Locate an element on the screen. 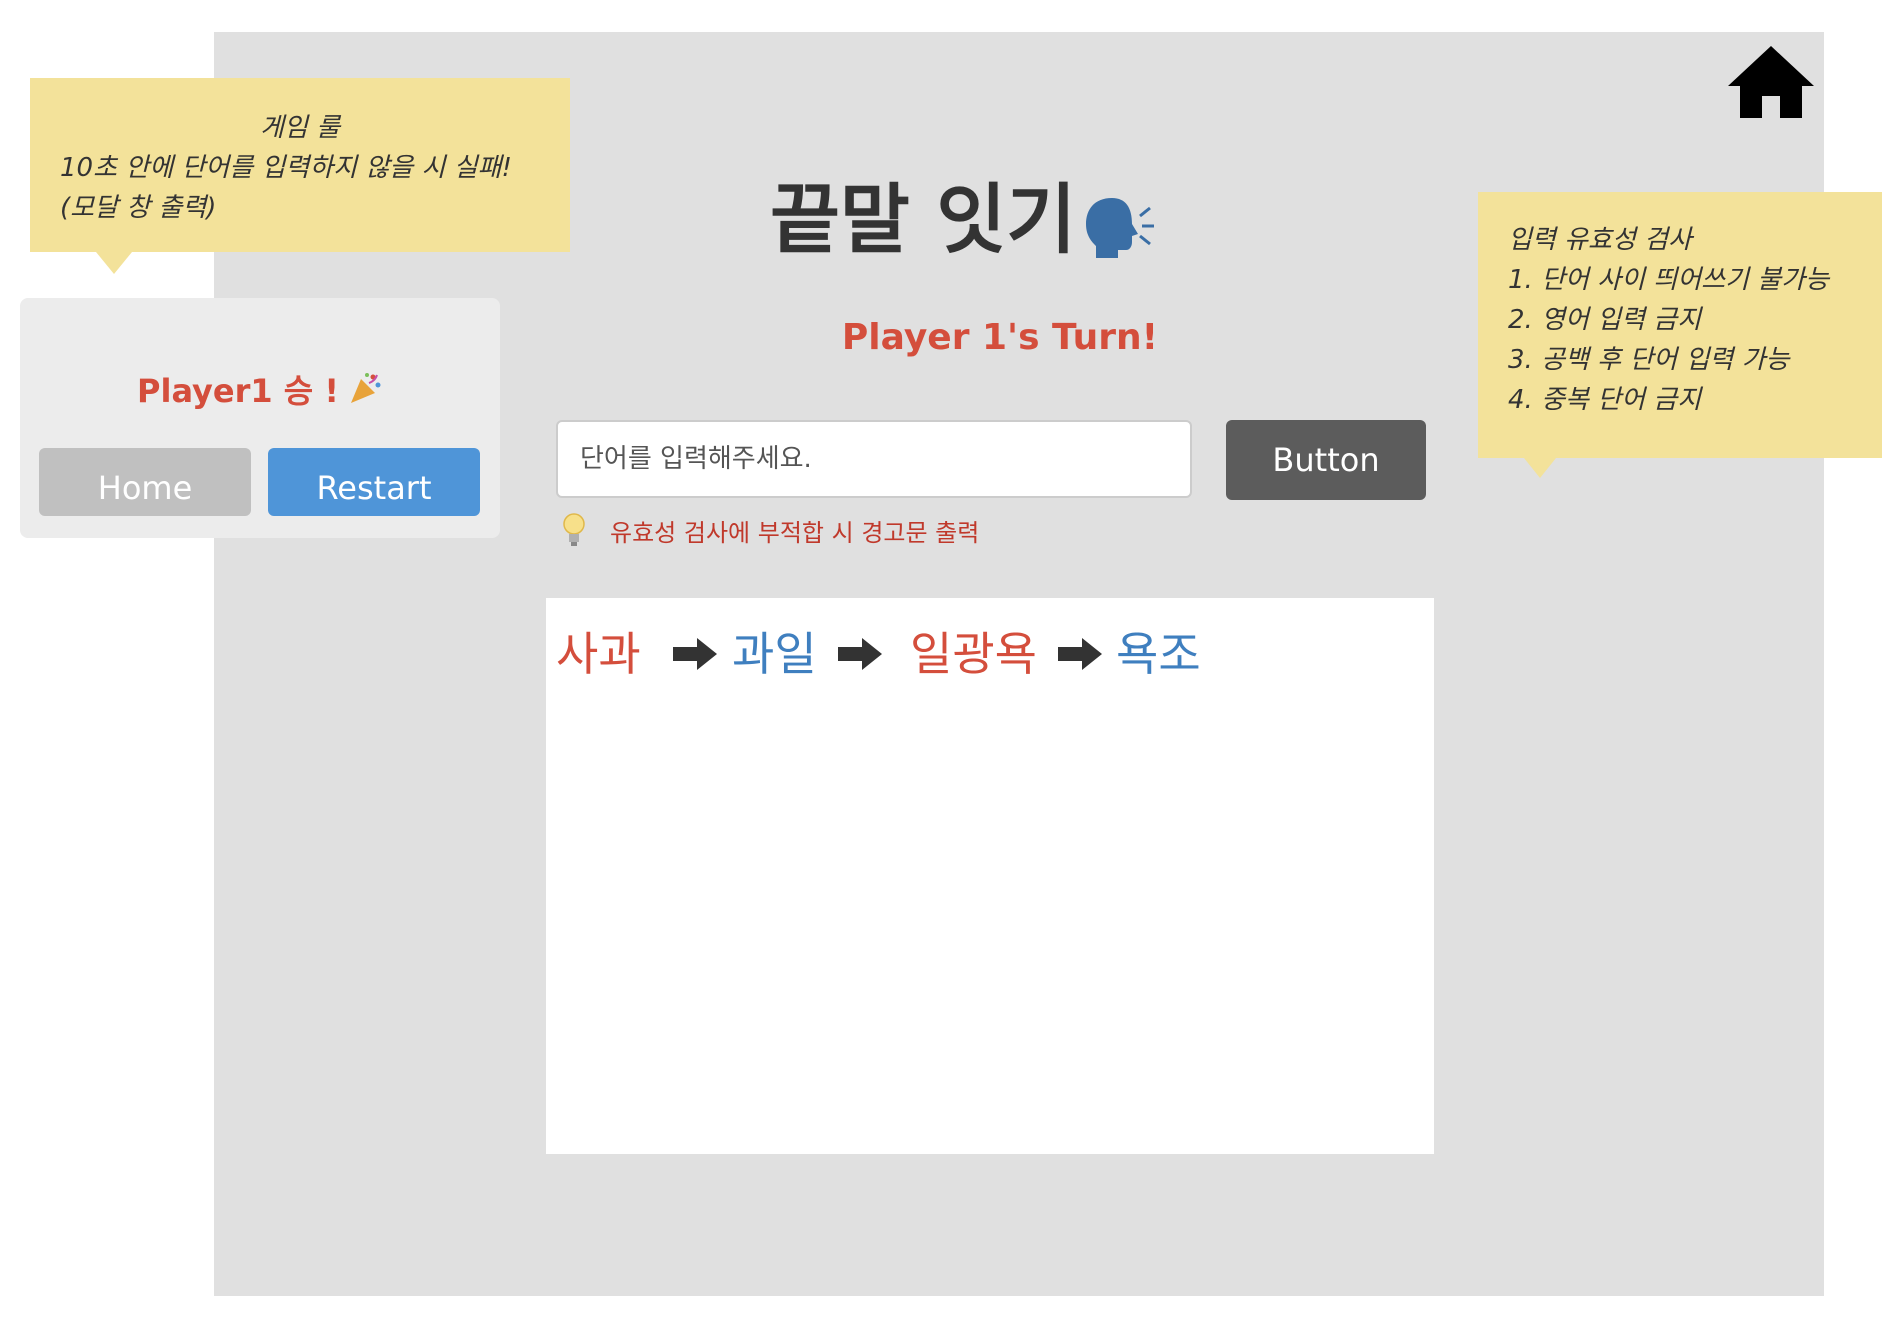 The image size is (1882, 1324). home-icon is located at coordinates (1771, 82).